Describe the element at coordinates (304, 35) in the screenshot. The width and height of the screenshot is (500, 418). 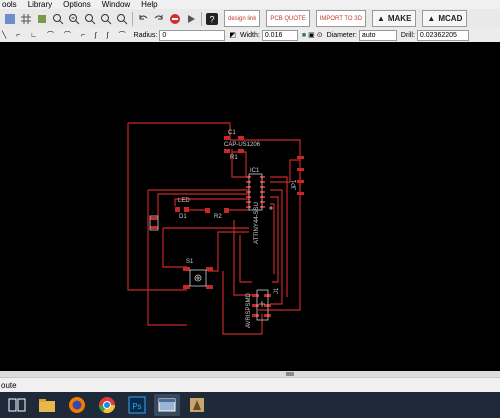
I see `via-icon: ■` at that location.